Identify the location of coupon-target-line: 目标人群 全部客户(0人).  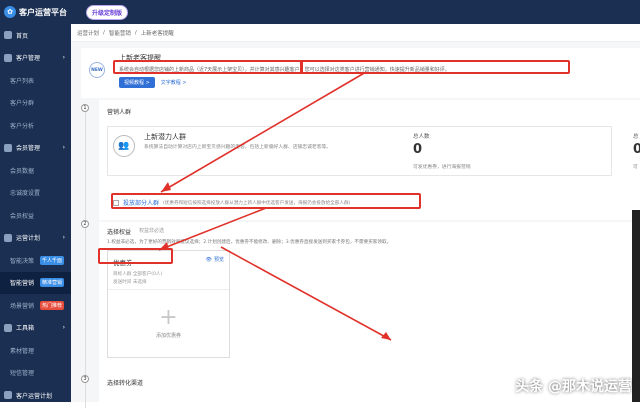
(138, 274).